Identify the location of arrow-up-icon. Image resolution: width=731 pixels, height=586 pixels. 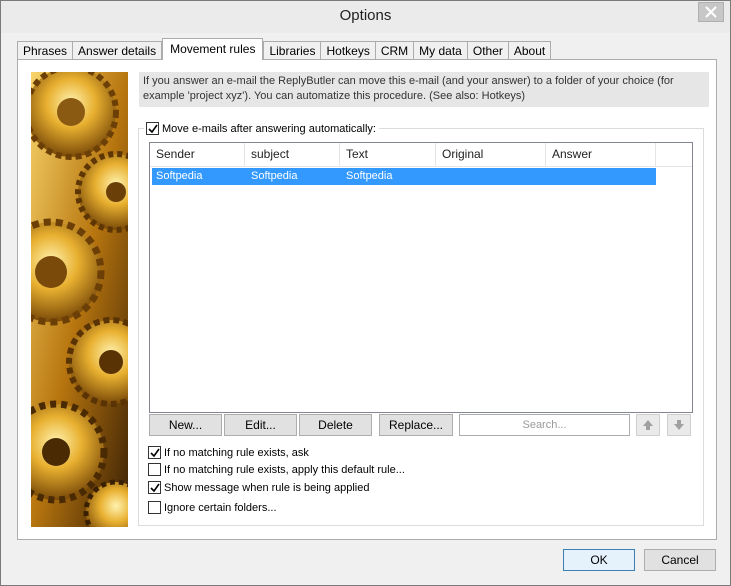
(648, 425).